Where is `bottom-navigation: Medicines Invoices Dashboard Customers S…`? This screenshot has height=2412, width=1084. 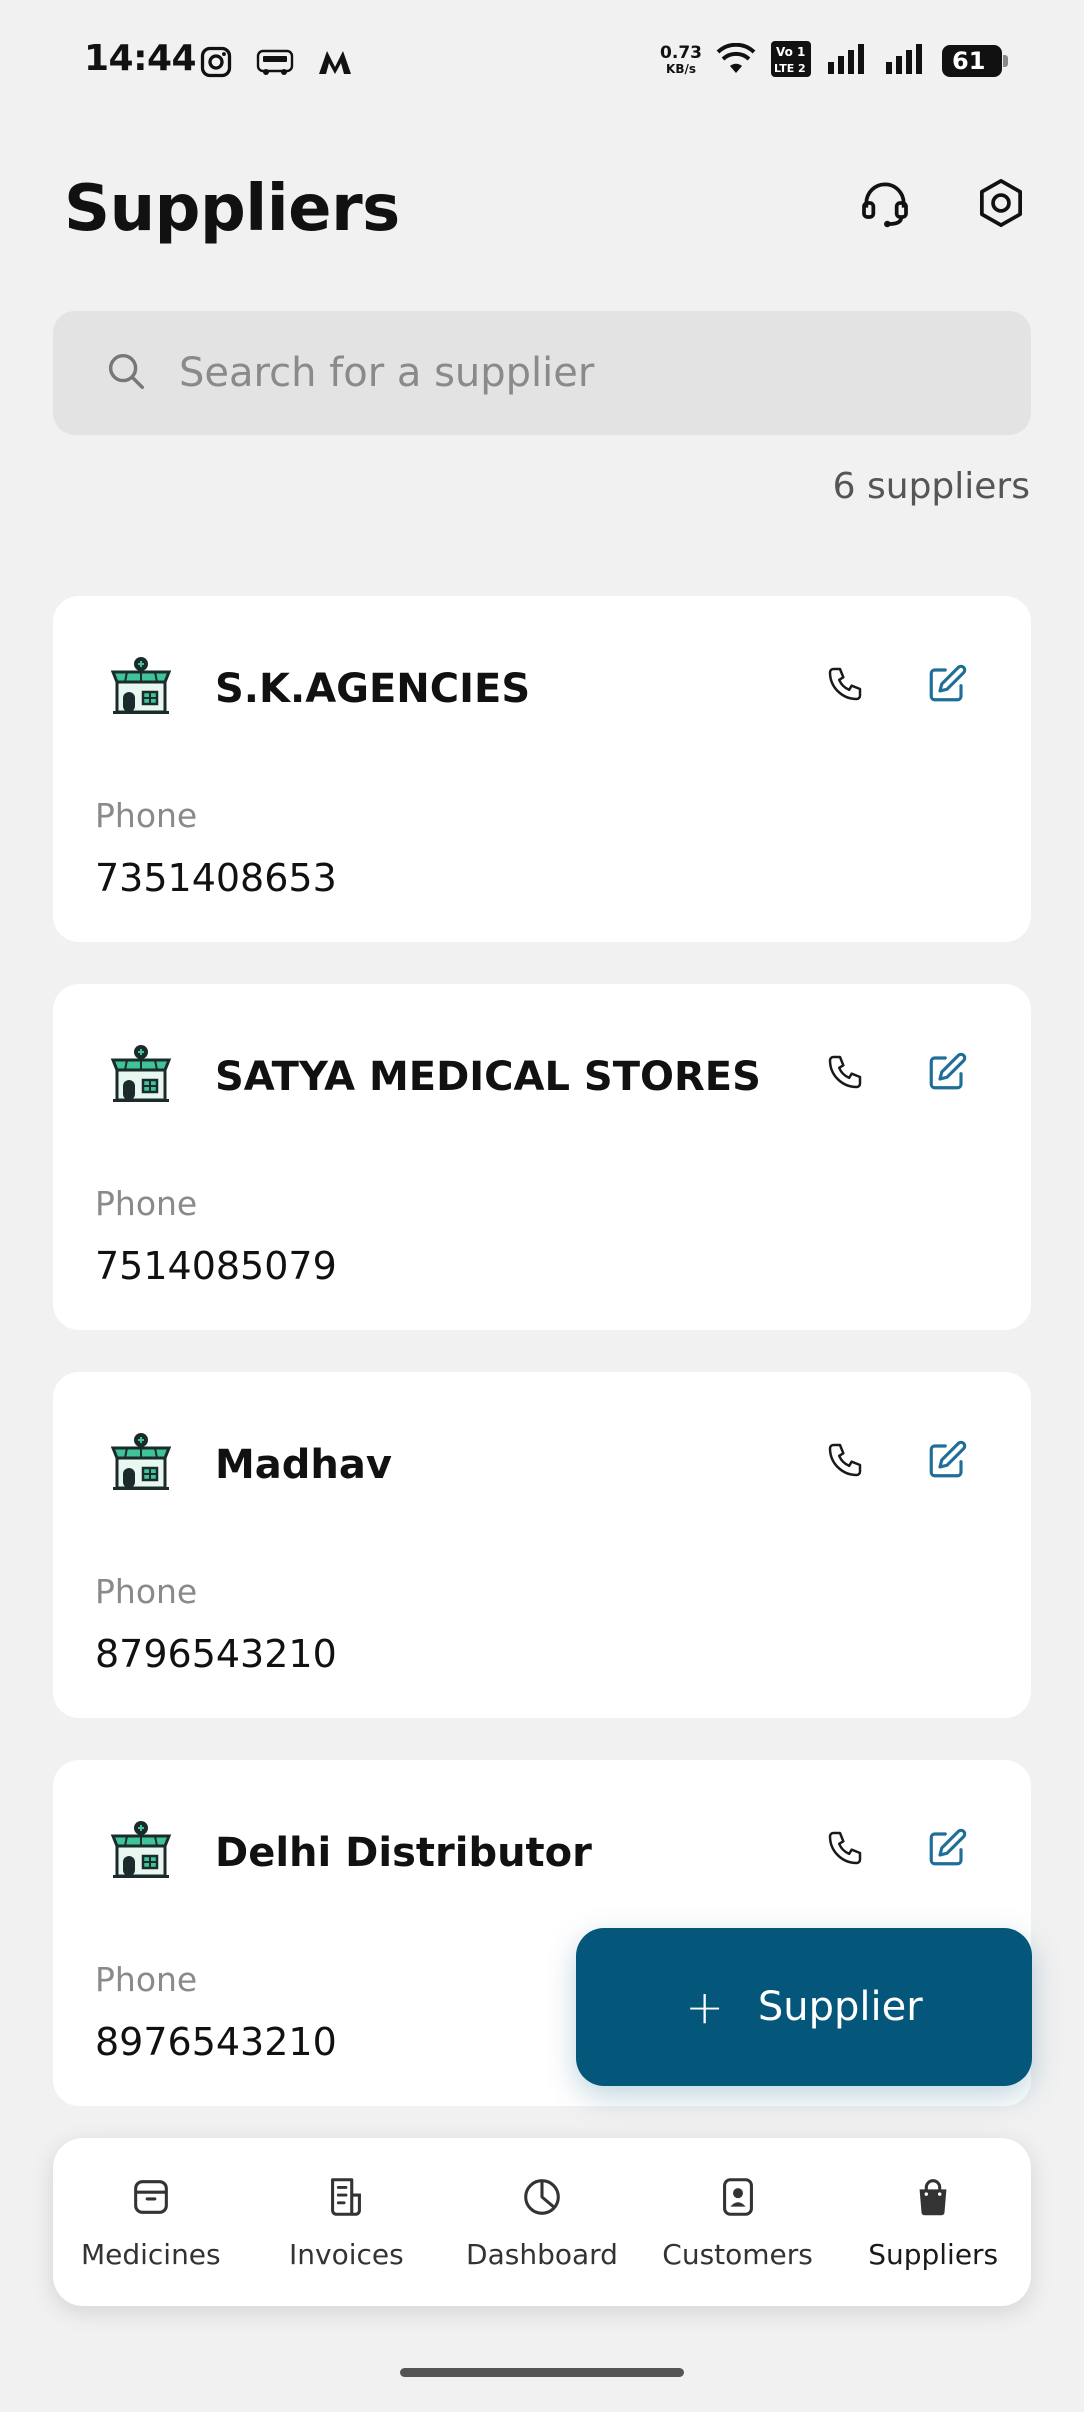
bottom-navigation: Medicines Invoices Dashboard Customers S… is located at coordinates (542, 2222).